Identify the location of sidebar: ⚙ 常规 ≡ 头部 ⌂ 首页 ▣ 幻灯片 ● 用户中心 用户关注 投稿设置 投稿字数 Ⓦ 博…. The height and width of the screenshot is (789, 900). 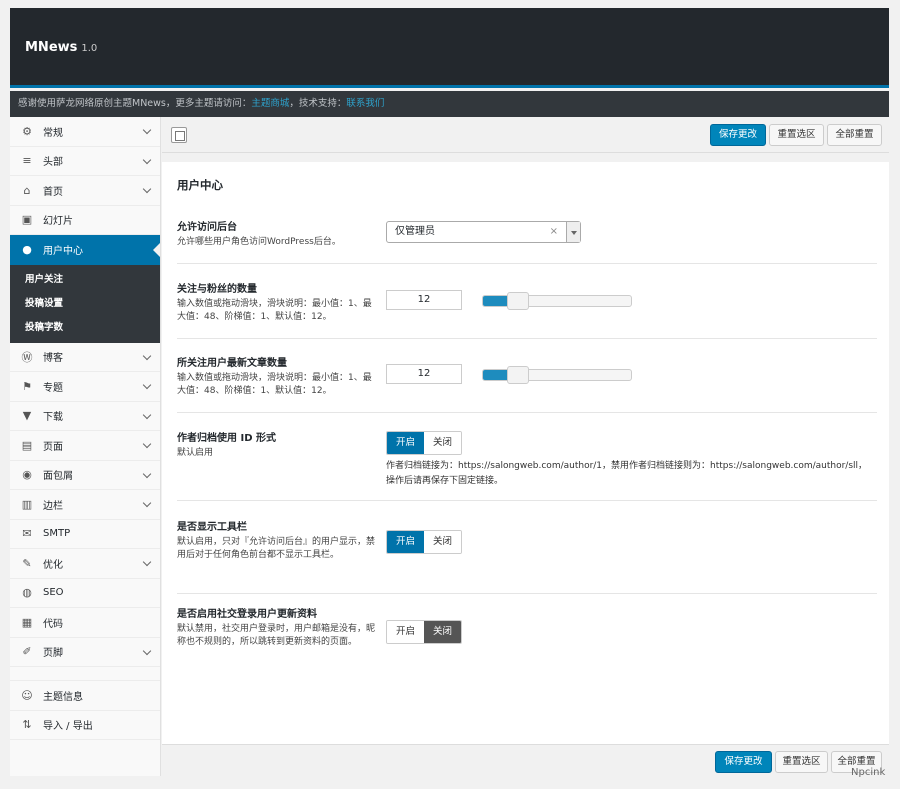
(85, 446).